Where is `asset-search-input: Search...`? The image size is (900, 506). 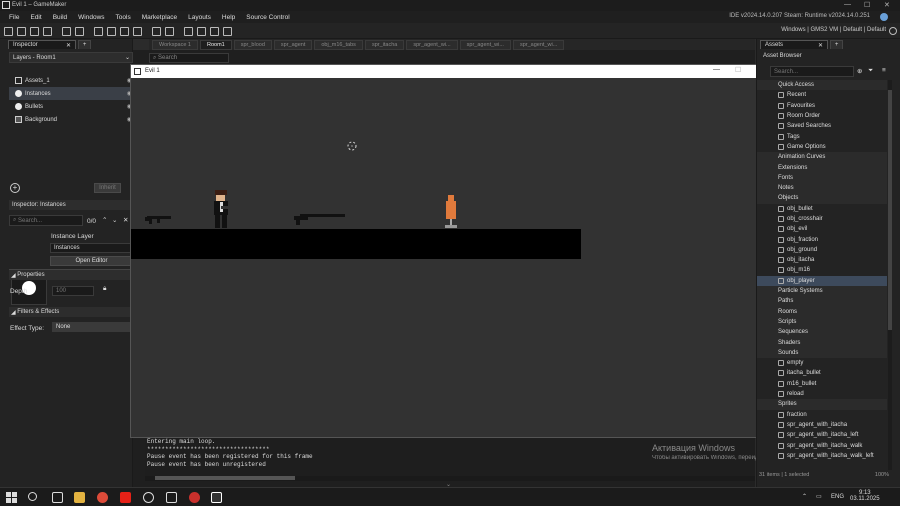
asset-search-input: Search... is located at coordinates (812, 71).